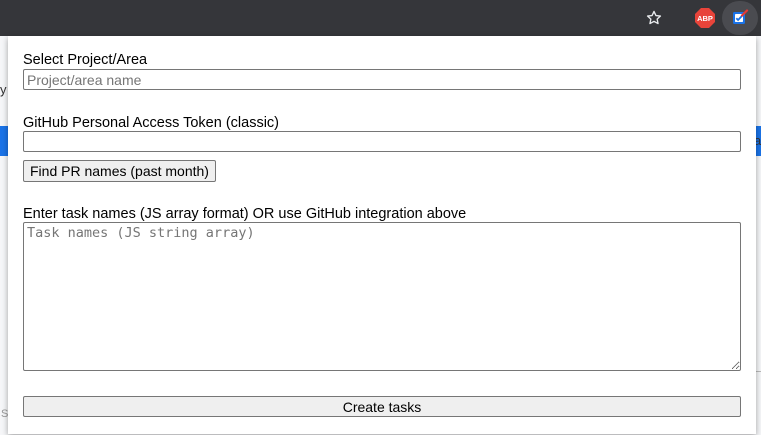 This screenshot has height=435, width=761. What do you see at coordinates (382, 79) in the screenshot?
I see `project-input` at bounding box center [382, 79].